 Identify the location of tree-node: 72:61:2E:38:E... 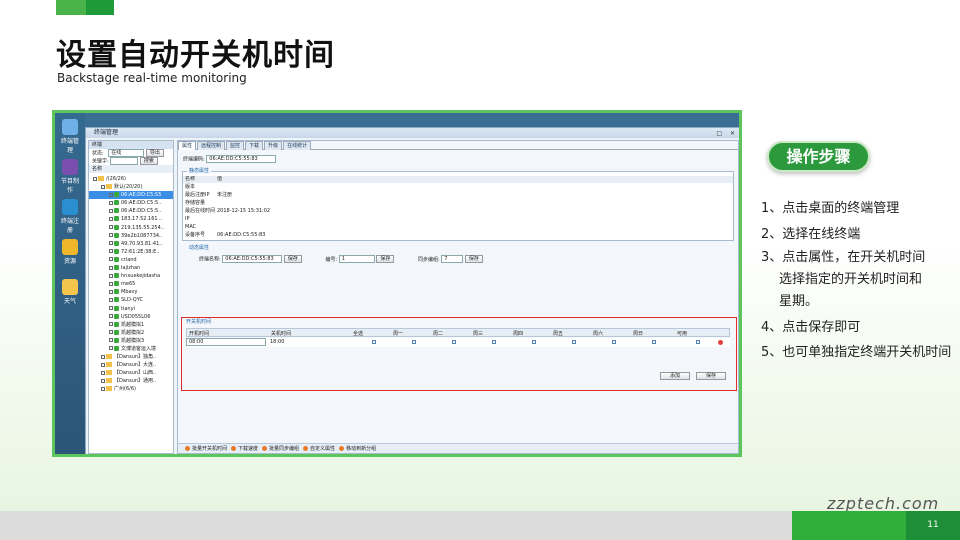
(131, 252).